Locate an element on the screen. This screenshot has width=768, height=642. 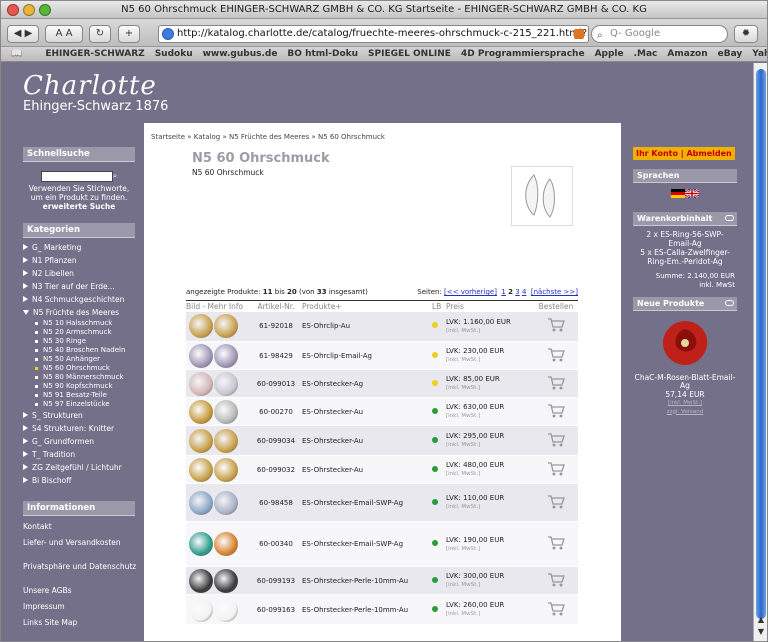
scroll-thumb is located at coordinates (761, 344).